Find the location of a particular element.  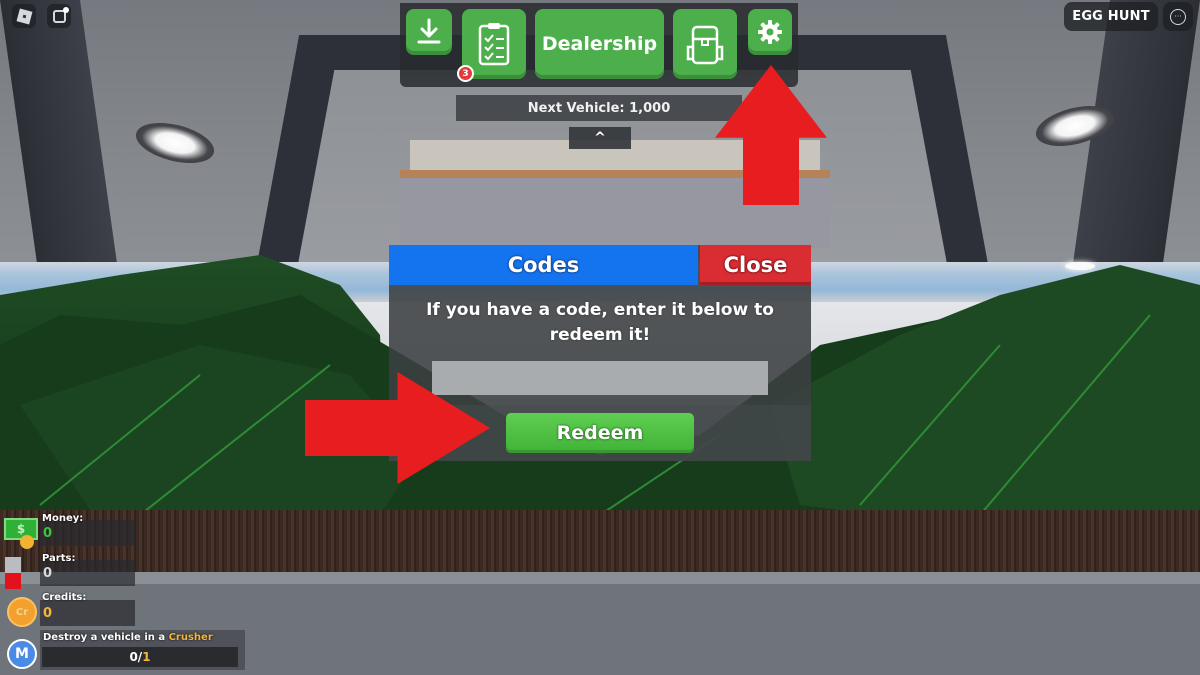

money-icon-glyph: $ is located at coordinates (21, 529).